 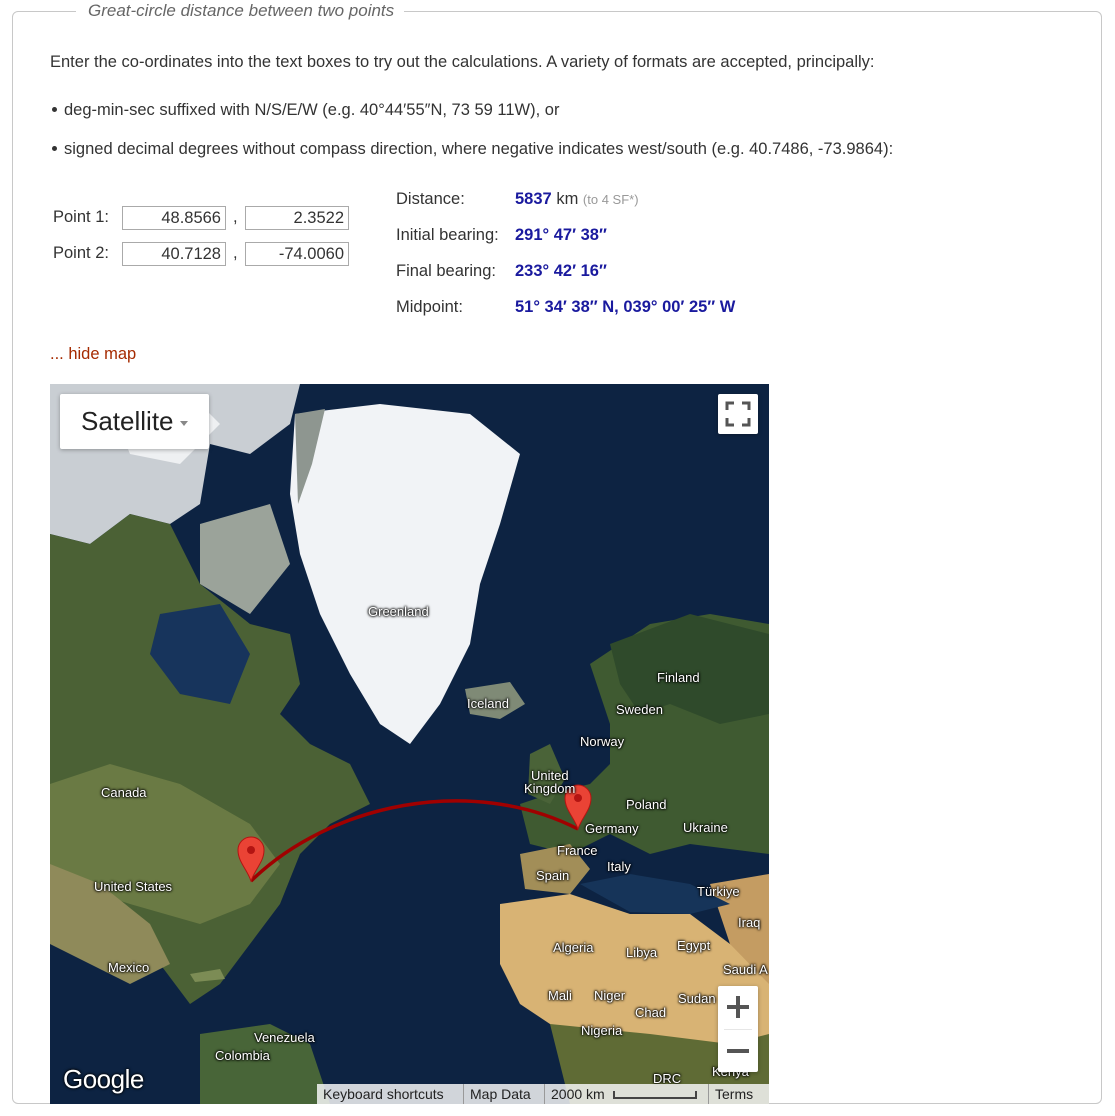 What do you see at coordinates (610, 199) in the screenshot?
I see `distance-precision-note: (to 4 SF*)` at bounding box center [610, 199].